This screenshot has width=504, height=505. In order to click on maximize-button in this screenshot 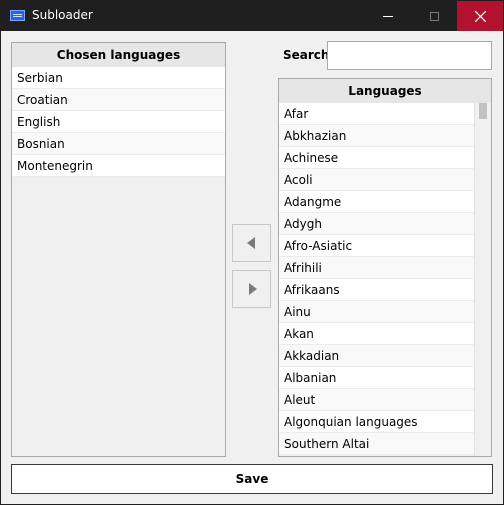, I will do `click(434, 16)`.